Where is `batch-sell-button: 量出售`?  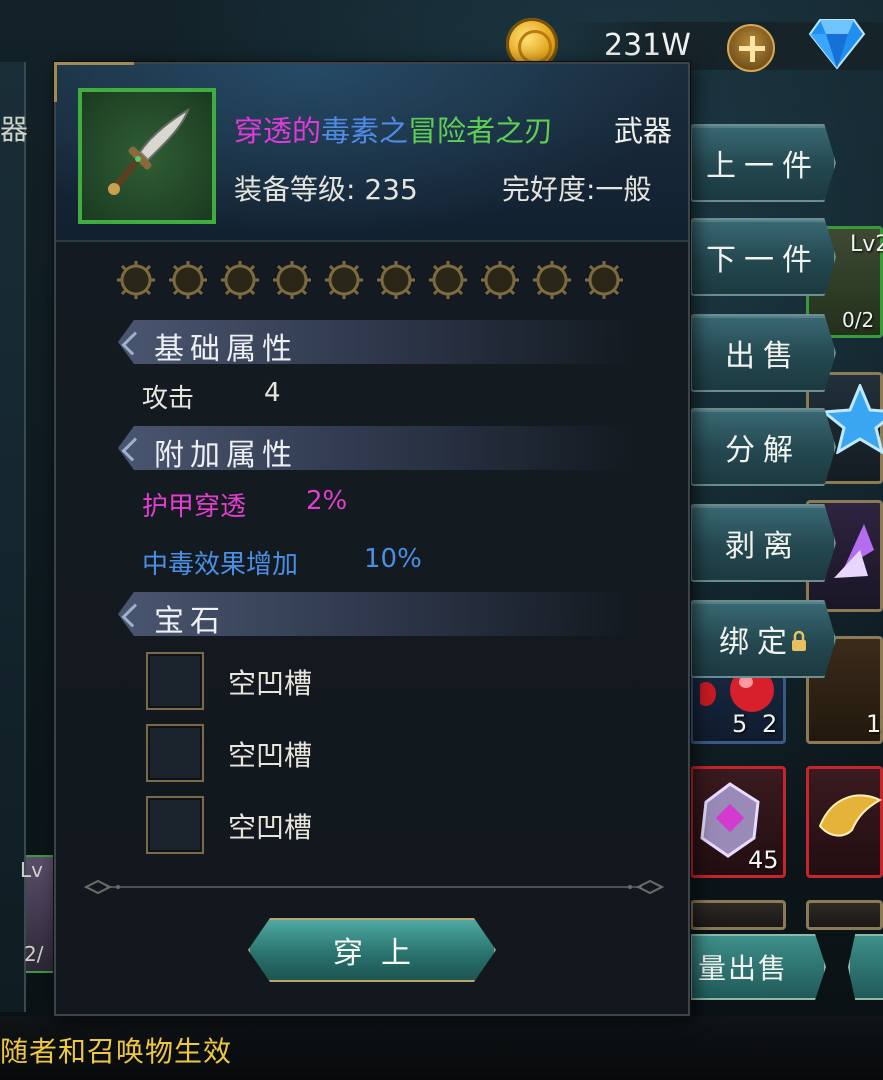 batch-sell-button: 量出售 is located at coordinates (758, 967).